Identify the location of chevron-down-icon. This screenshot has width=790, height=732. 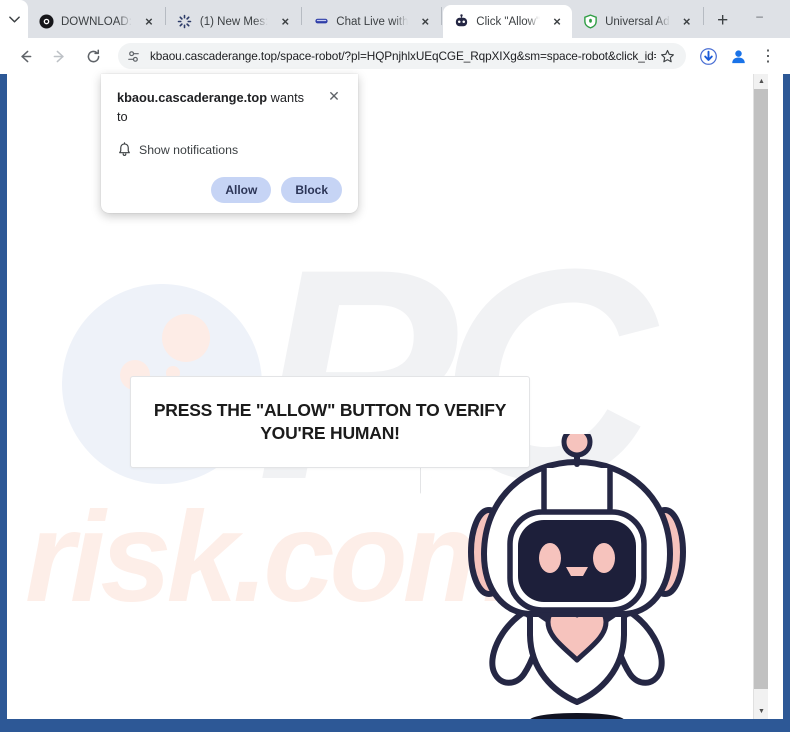
(14, 19).